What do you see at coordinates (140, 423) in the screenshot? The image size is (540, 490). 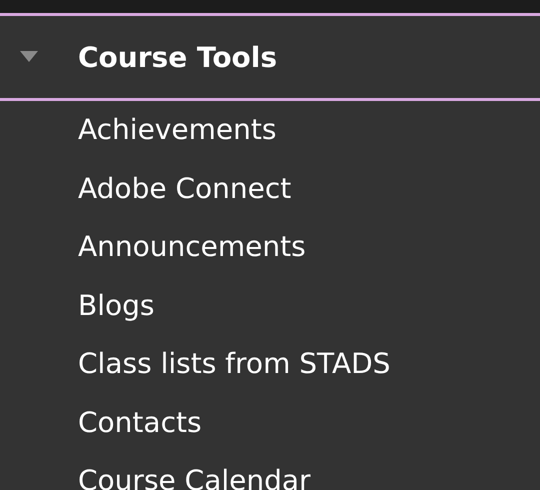 I see `menu-link: Contacts` at bounding box center [140, 423].